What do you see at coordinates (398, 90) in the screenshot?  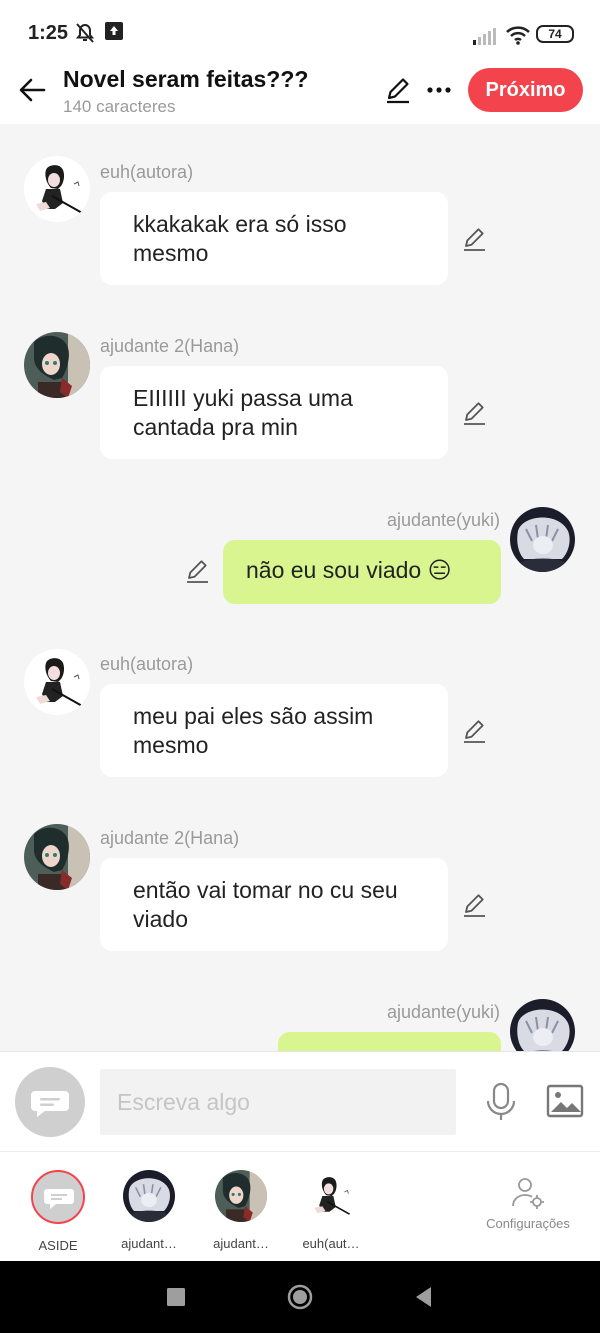 I see `edit-title-icon` at bounding box center [398, 90].